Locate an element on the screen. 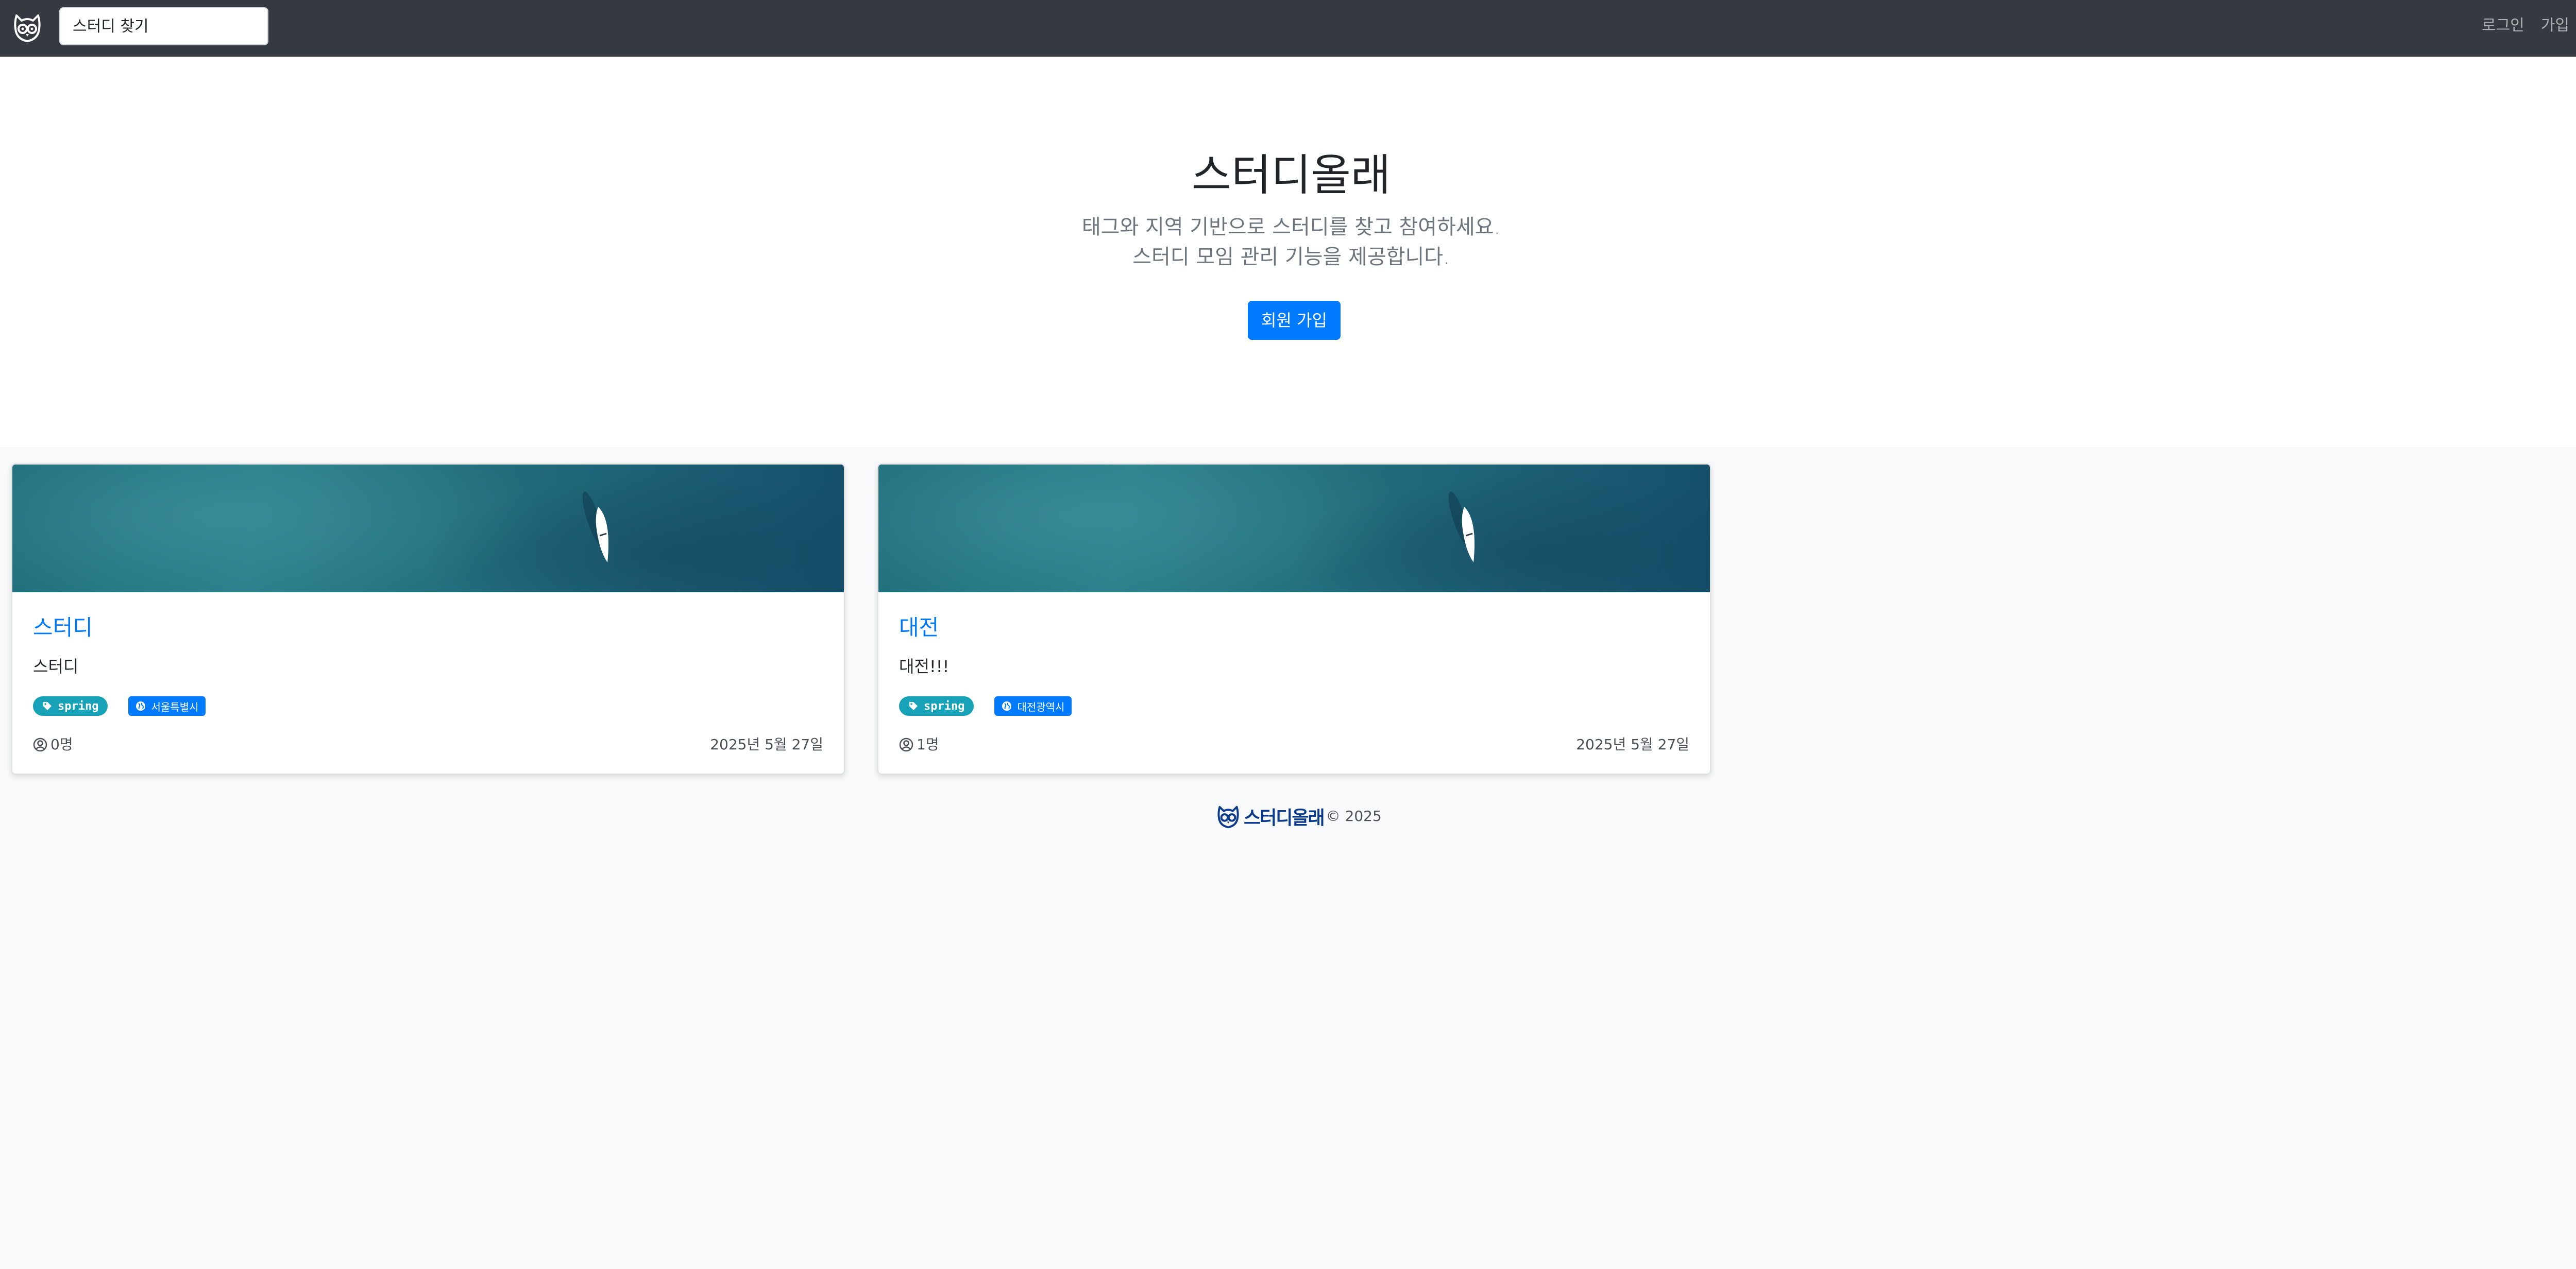 This screenshot has height=1269, width=2576. study-title-link: 스터디 is located at coordinates (63, 628).